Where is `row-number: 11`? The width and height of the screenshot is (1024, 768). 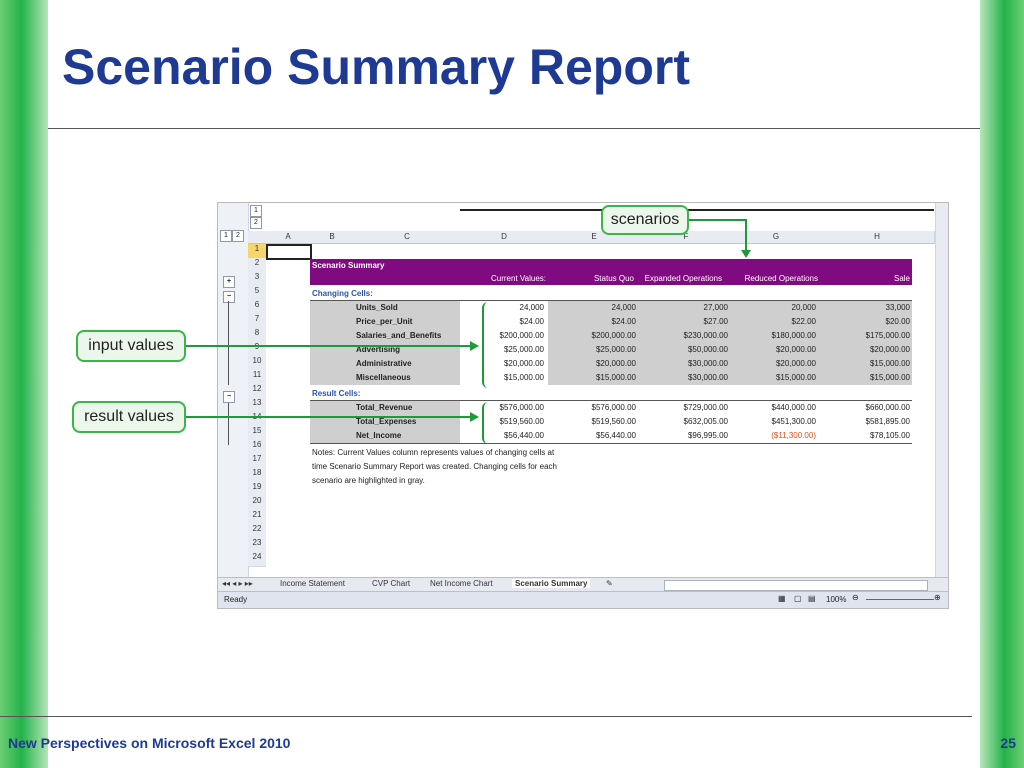
row-number: 11 is located at coordinates (257, 377).